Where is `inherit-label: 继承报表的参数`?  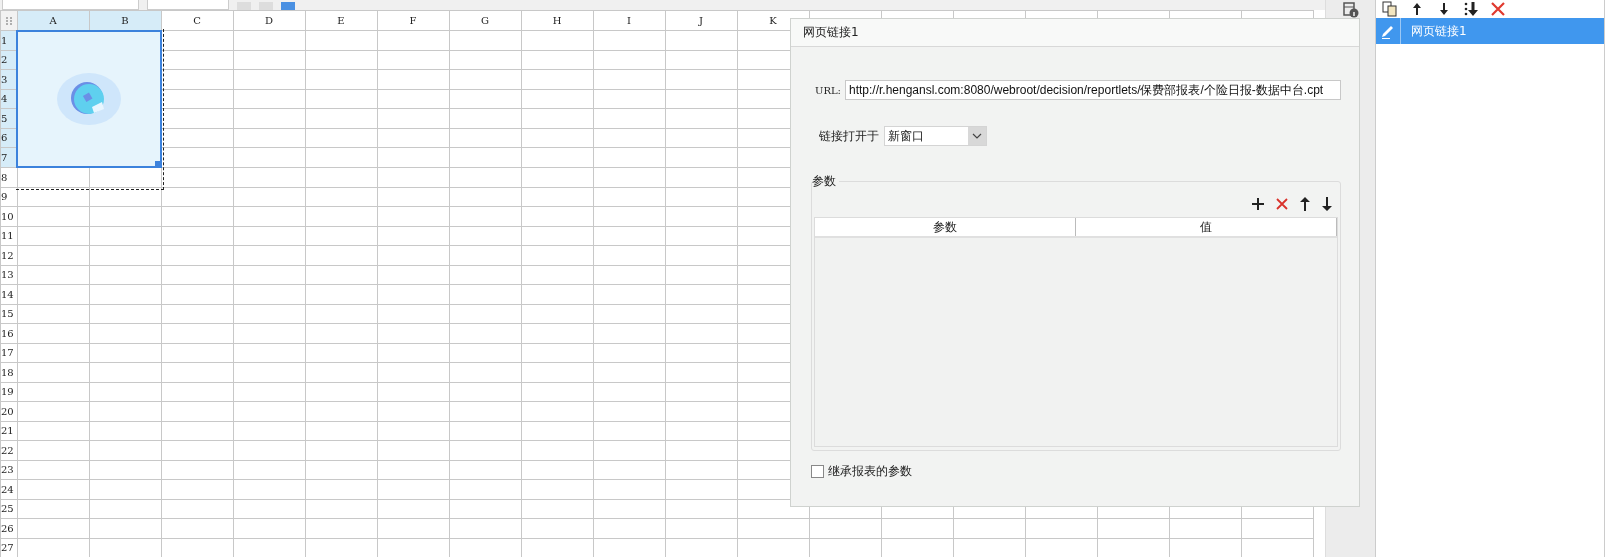 inherit-label: 继承报表的参数 is located at coordinates (870, 471).